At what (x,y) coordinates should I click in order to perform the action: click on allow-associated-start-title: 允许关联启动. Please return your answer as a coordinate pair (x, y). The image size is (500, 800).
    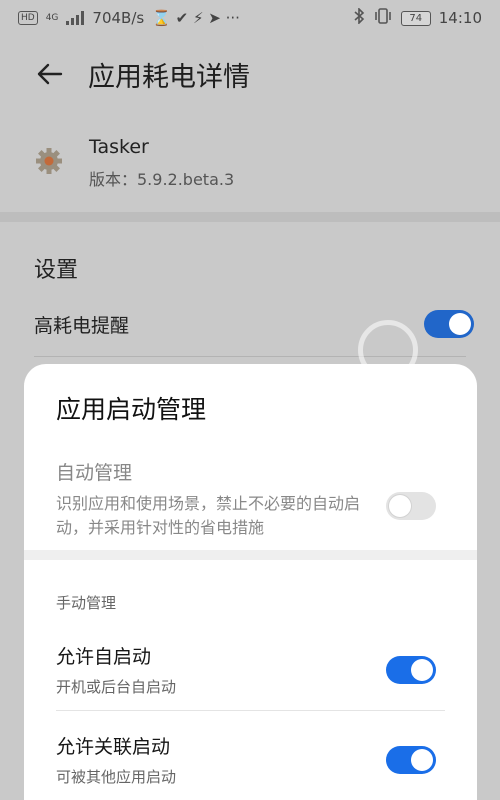
    Looking at the image, I should click on (113, 747).